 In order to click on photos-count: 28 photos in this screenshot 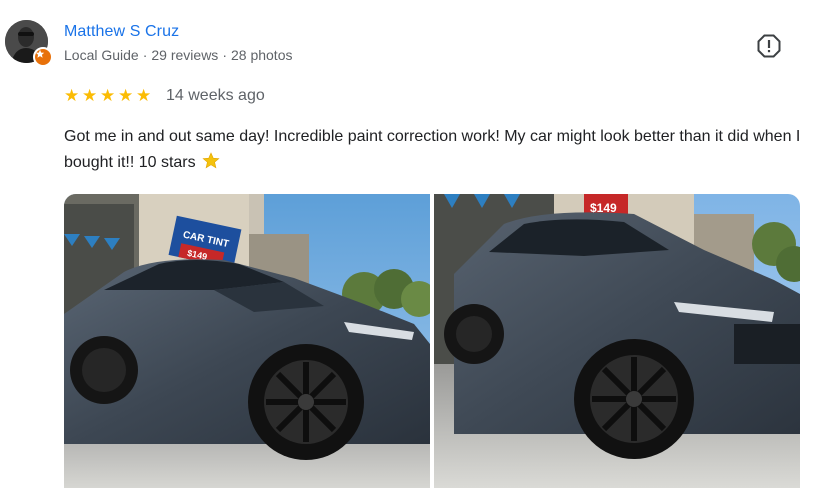, I will do `click(261, 55)`.